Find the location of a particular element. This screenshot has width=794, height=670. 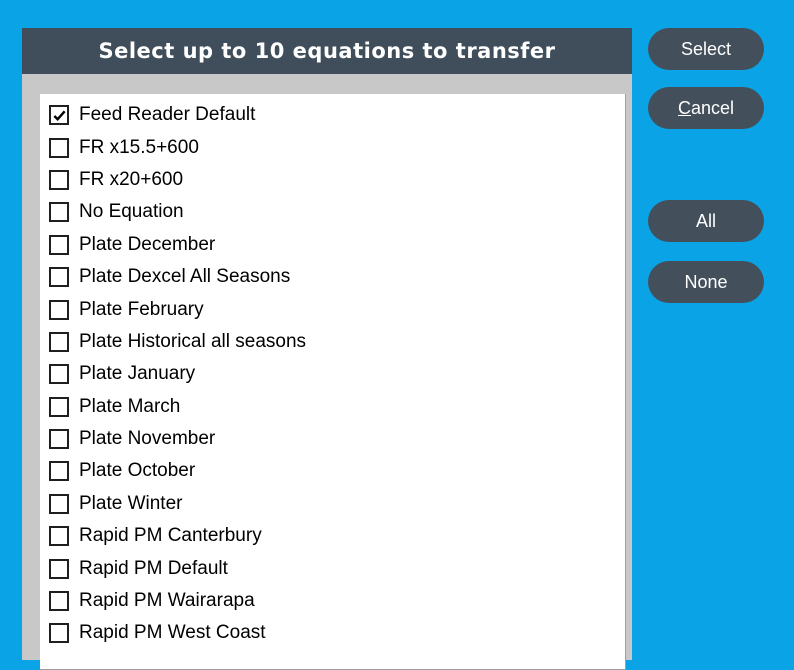

list-item: No Equation is located at coordinates (177, 212).